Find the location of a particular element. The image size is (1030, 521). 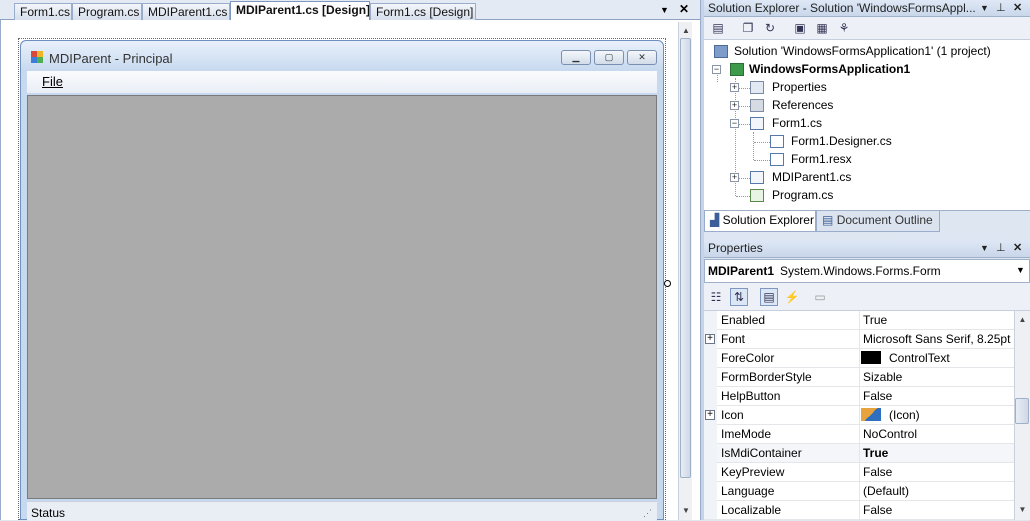

solution-explorer-tabs: ▟ Solution Explorer ▤ Document Outline is located at coordinates (867, 222).